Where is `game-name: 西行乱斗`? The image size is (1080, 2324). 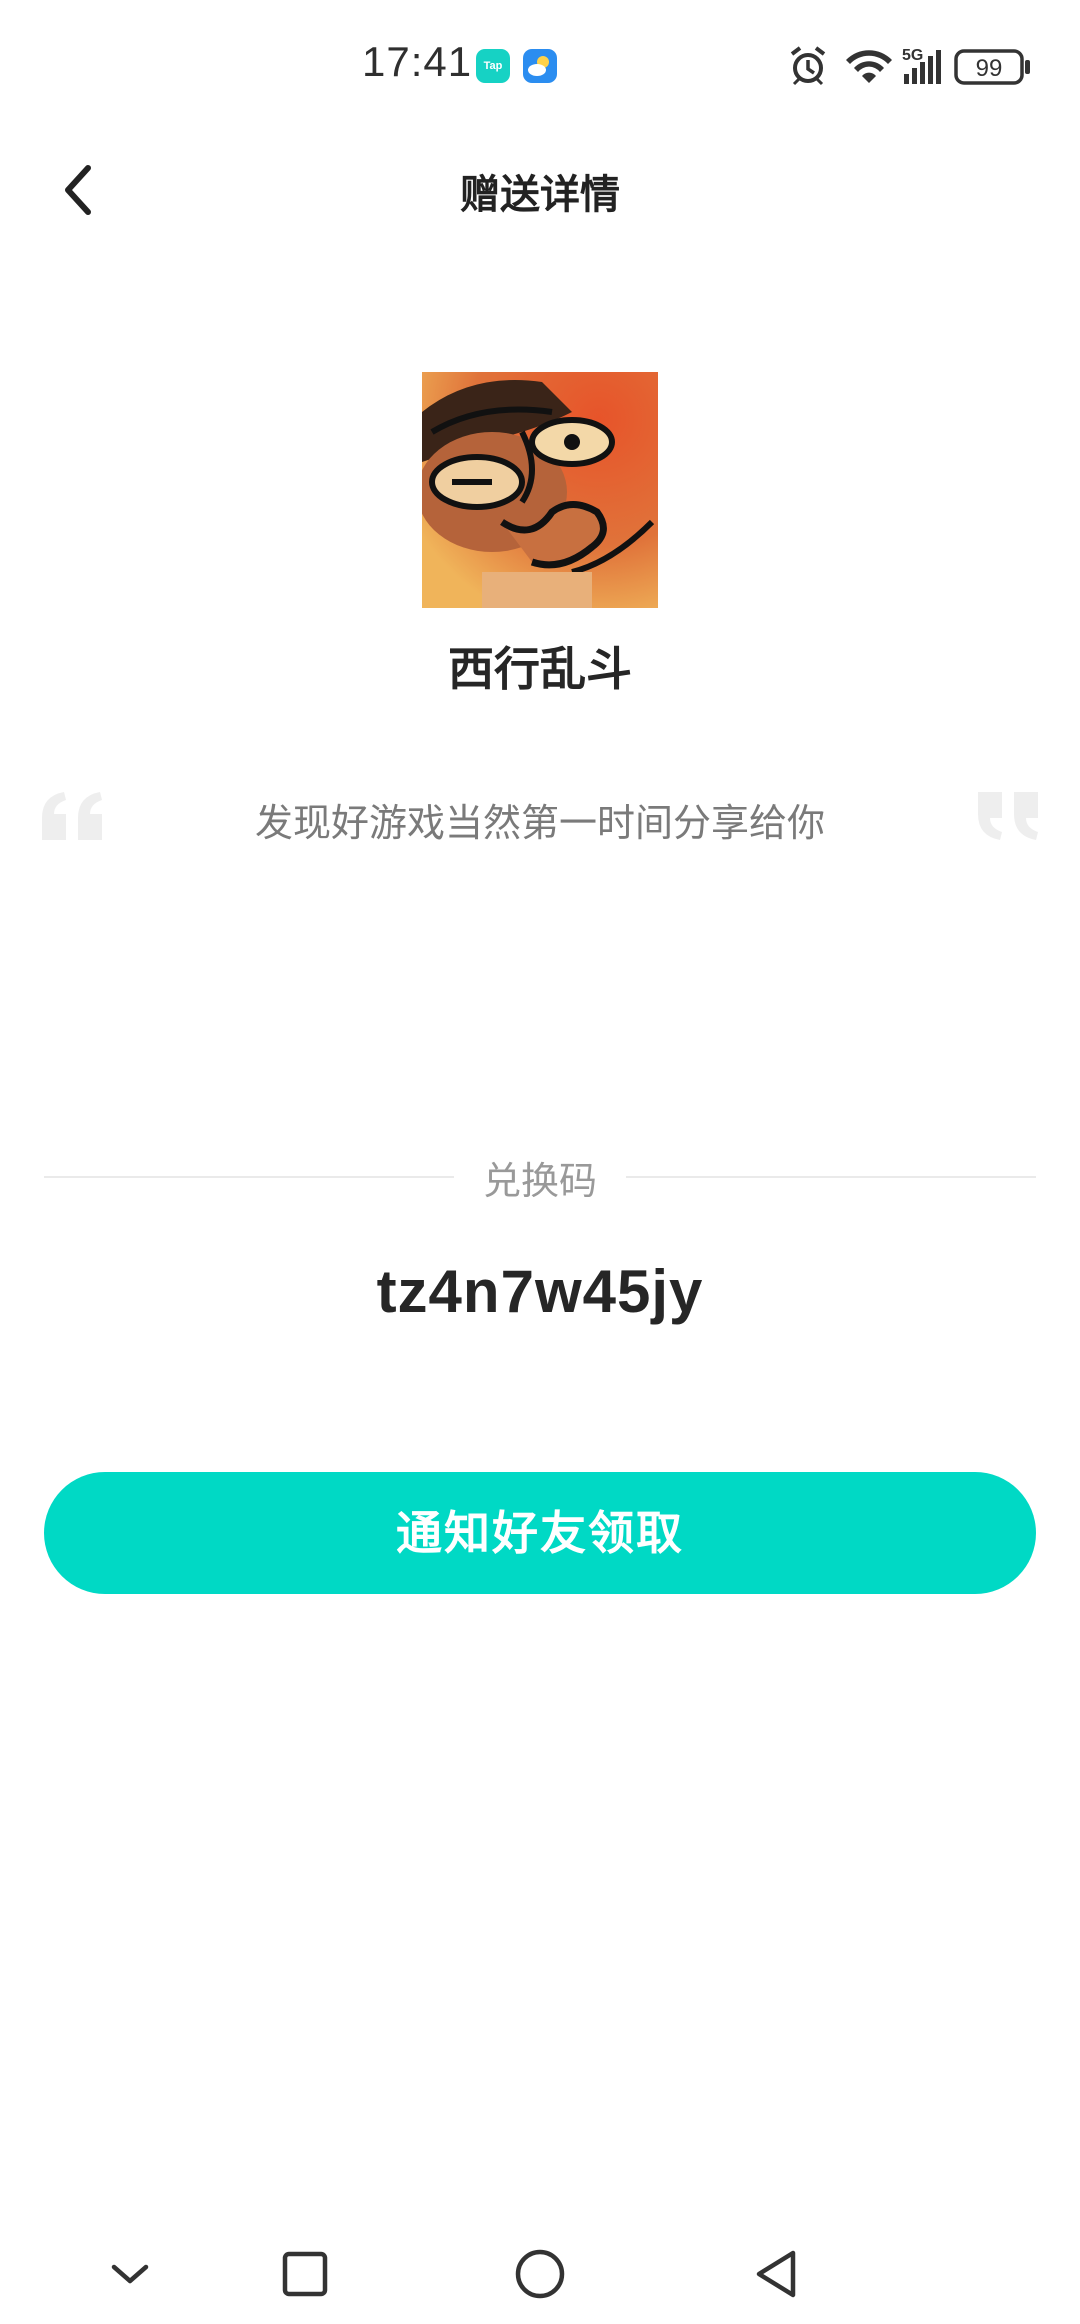
game-name: 西行乱斗 is located at coordinates (540, 669).